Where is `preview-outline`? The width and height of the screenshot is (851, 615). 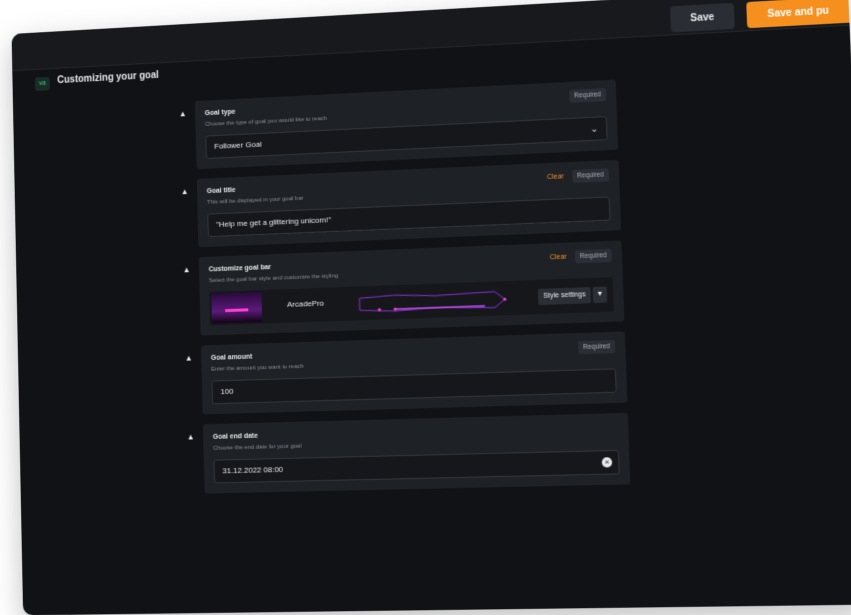
preview-outline is located at coordinates (432, 301).